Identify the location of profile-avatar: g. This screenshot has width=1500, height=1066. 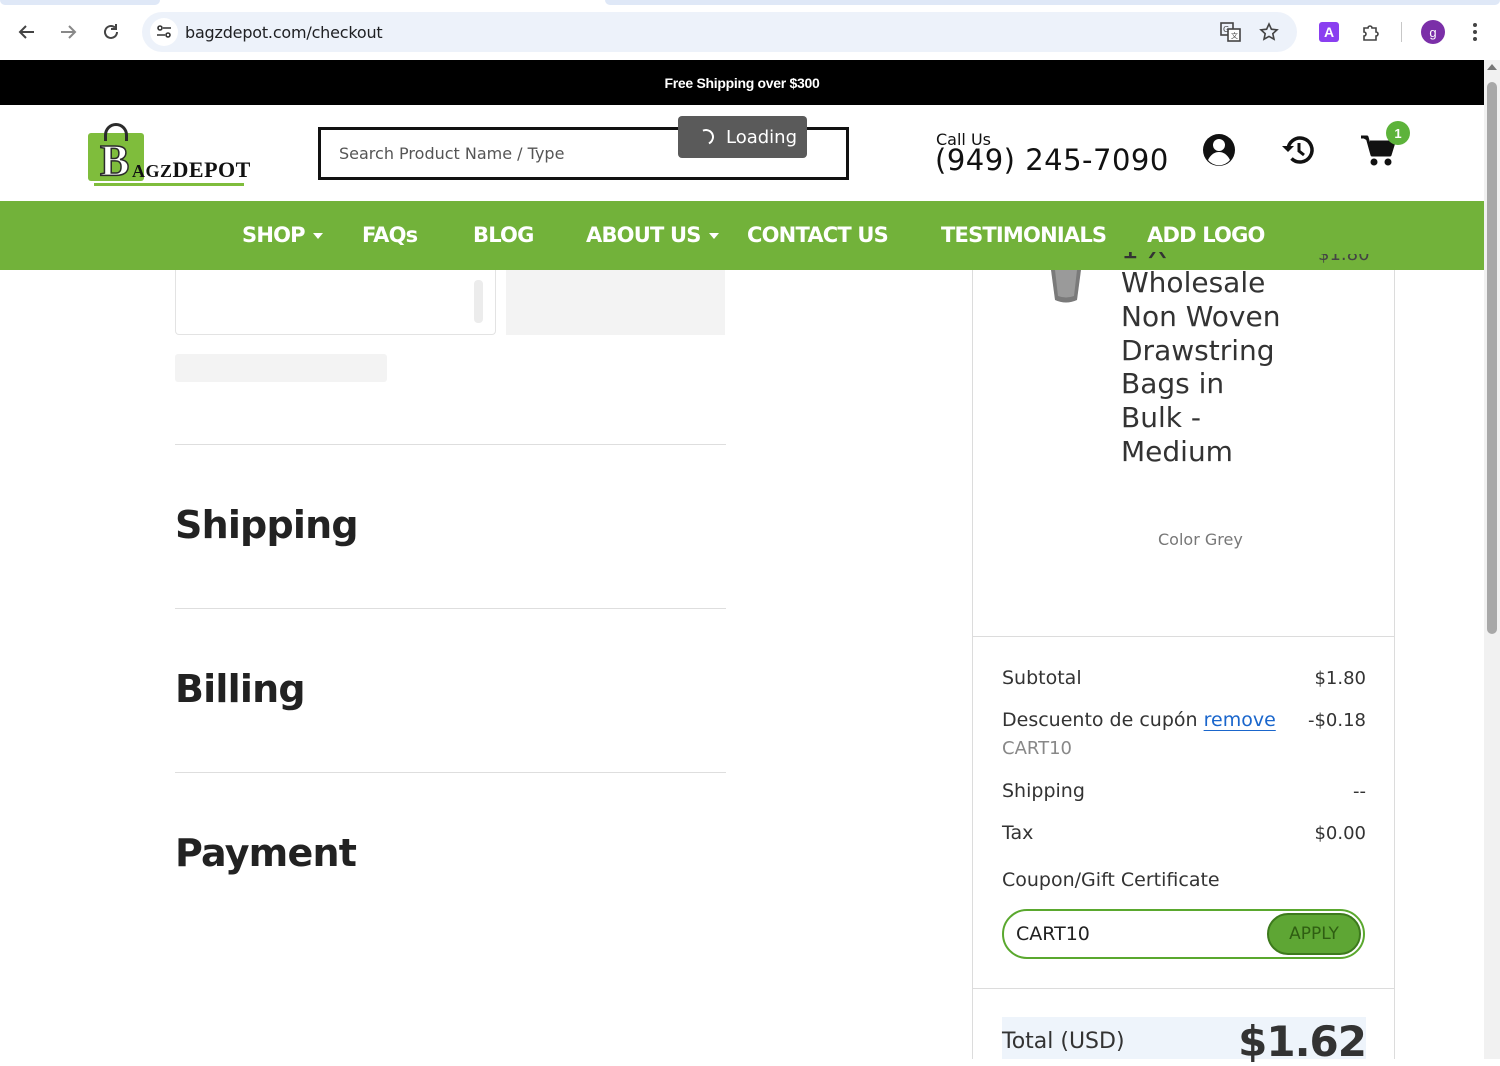
(1433, 32).